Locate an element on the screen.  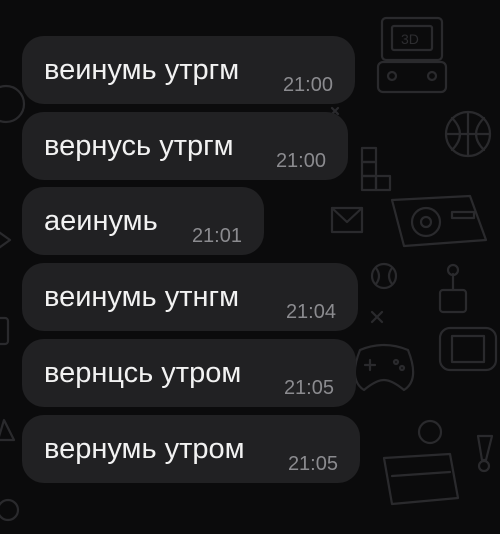
message-bubble: веинумь утнгм 21:04 is located at coordinates (190, 297).